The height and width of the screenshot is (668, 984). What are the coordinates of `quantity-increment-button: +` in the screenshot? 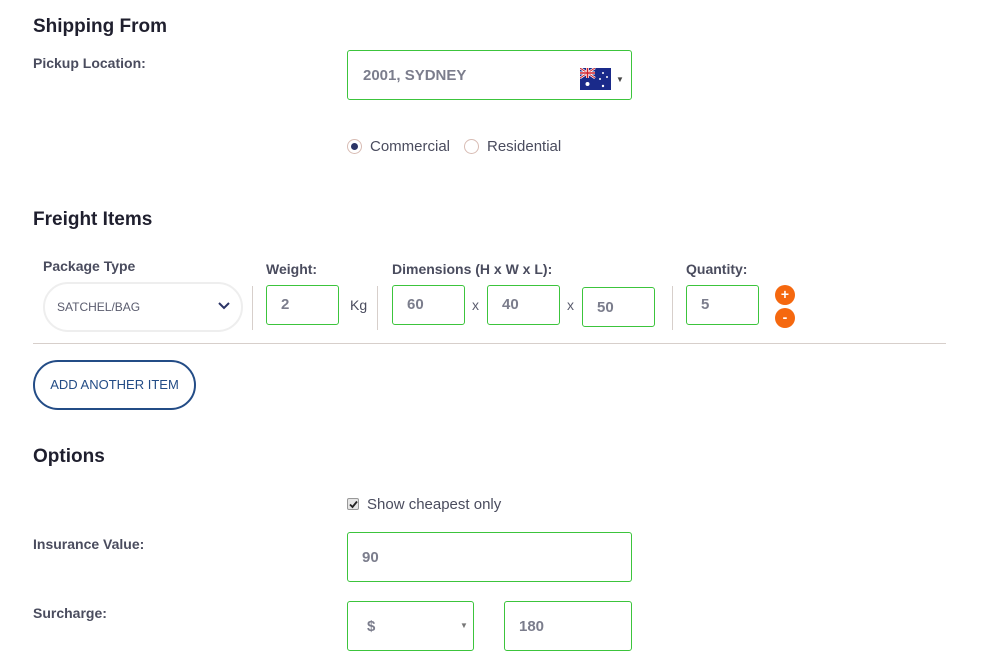 It's located at (785, 295).